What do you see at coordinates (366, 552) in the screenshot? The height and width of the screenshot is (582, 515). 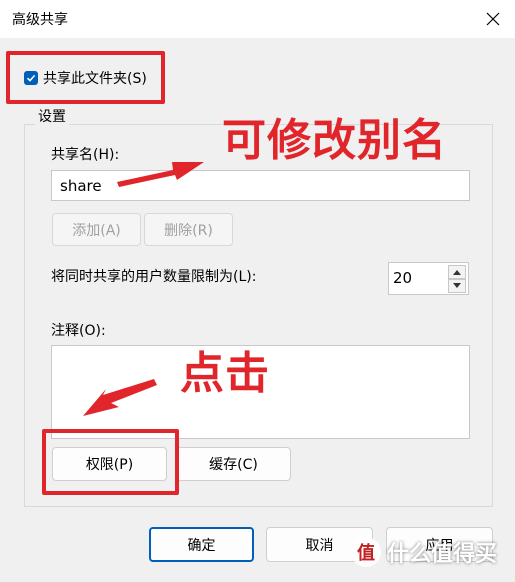 I see `watermark-logo-icon: 值` at bounding box center [366, 552].